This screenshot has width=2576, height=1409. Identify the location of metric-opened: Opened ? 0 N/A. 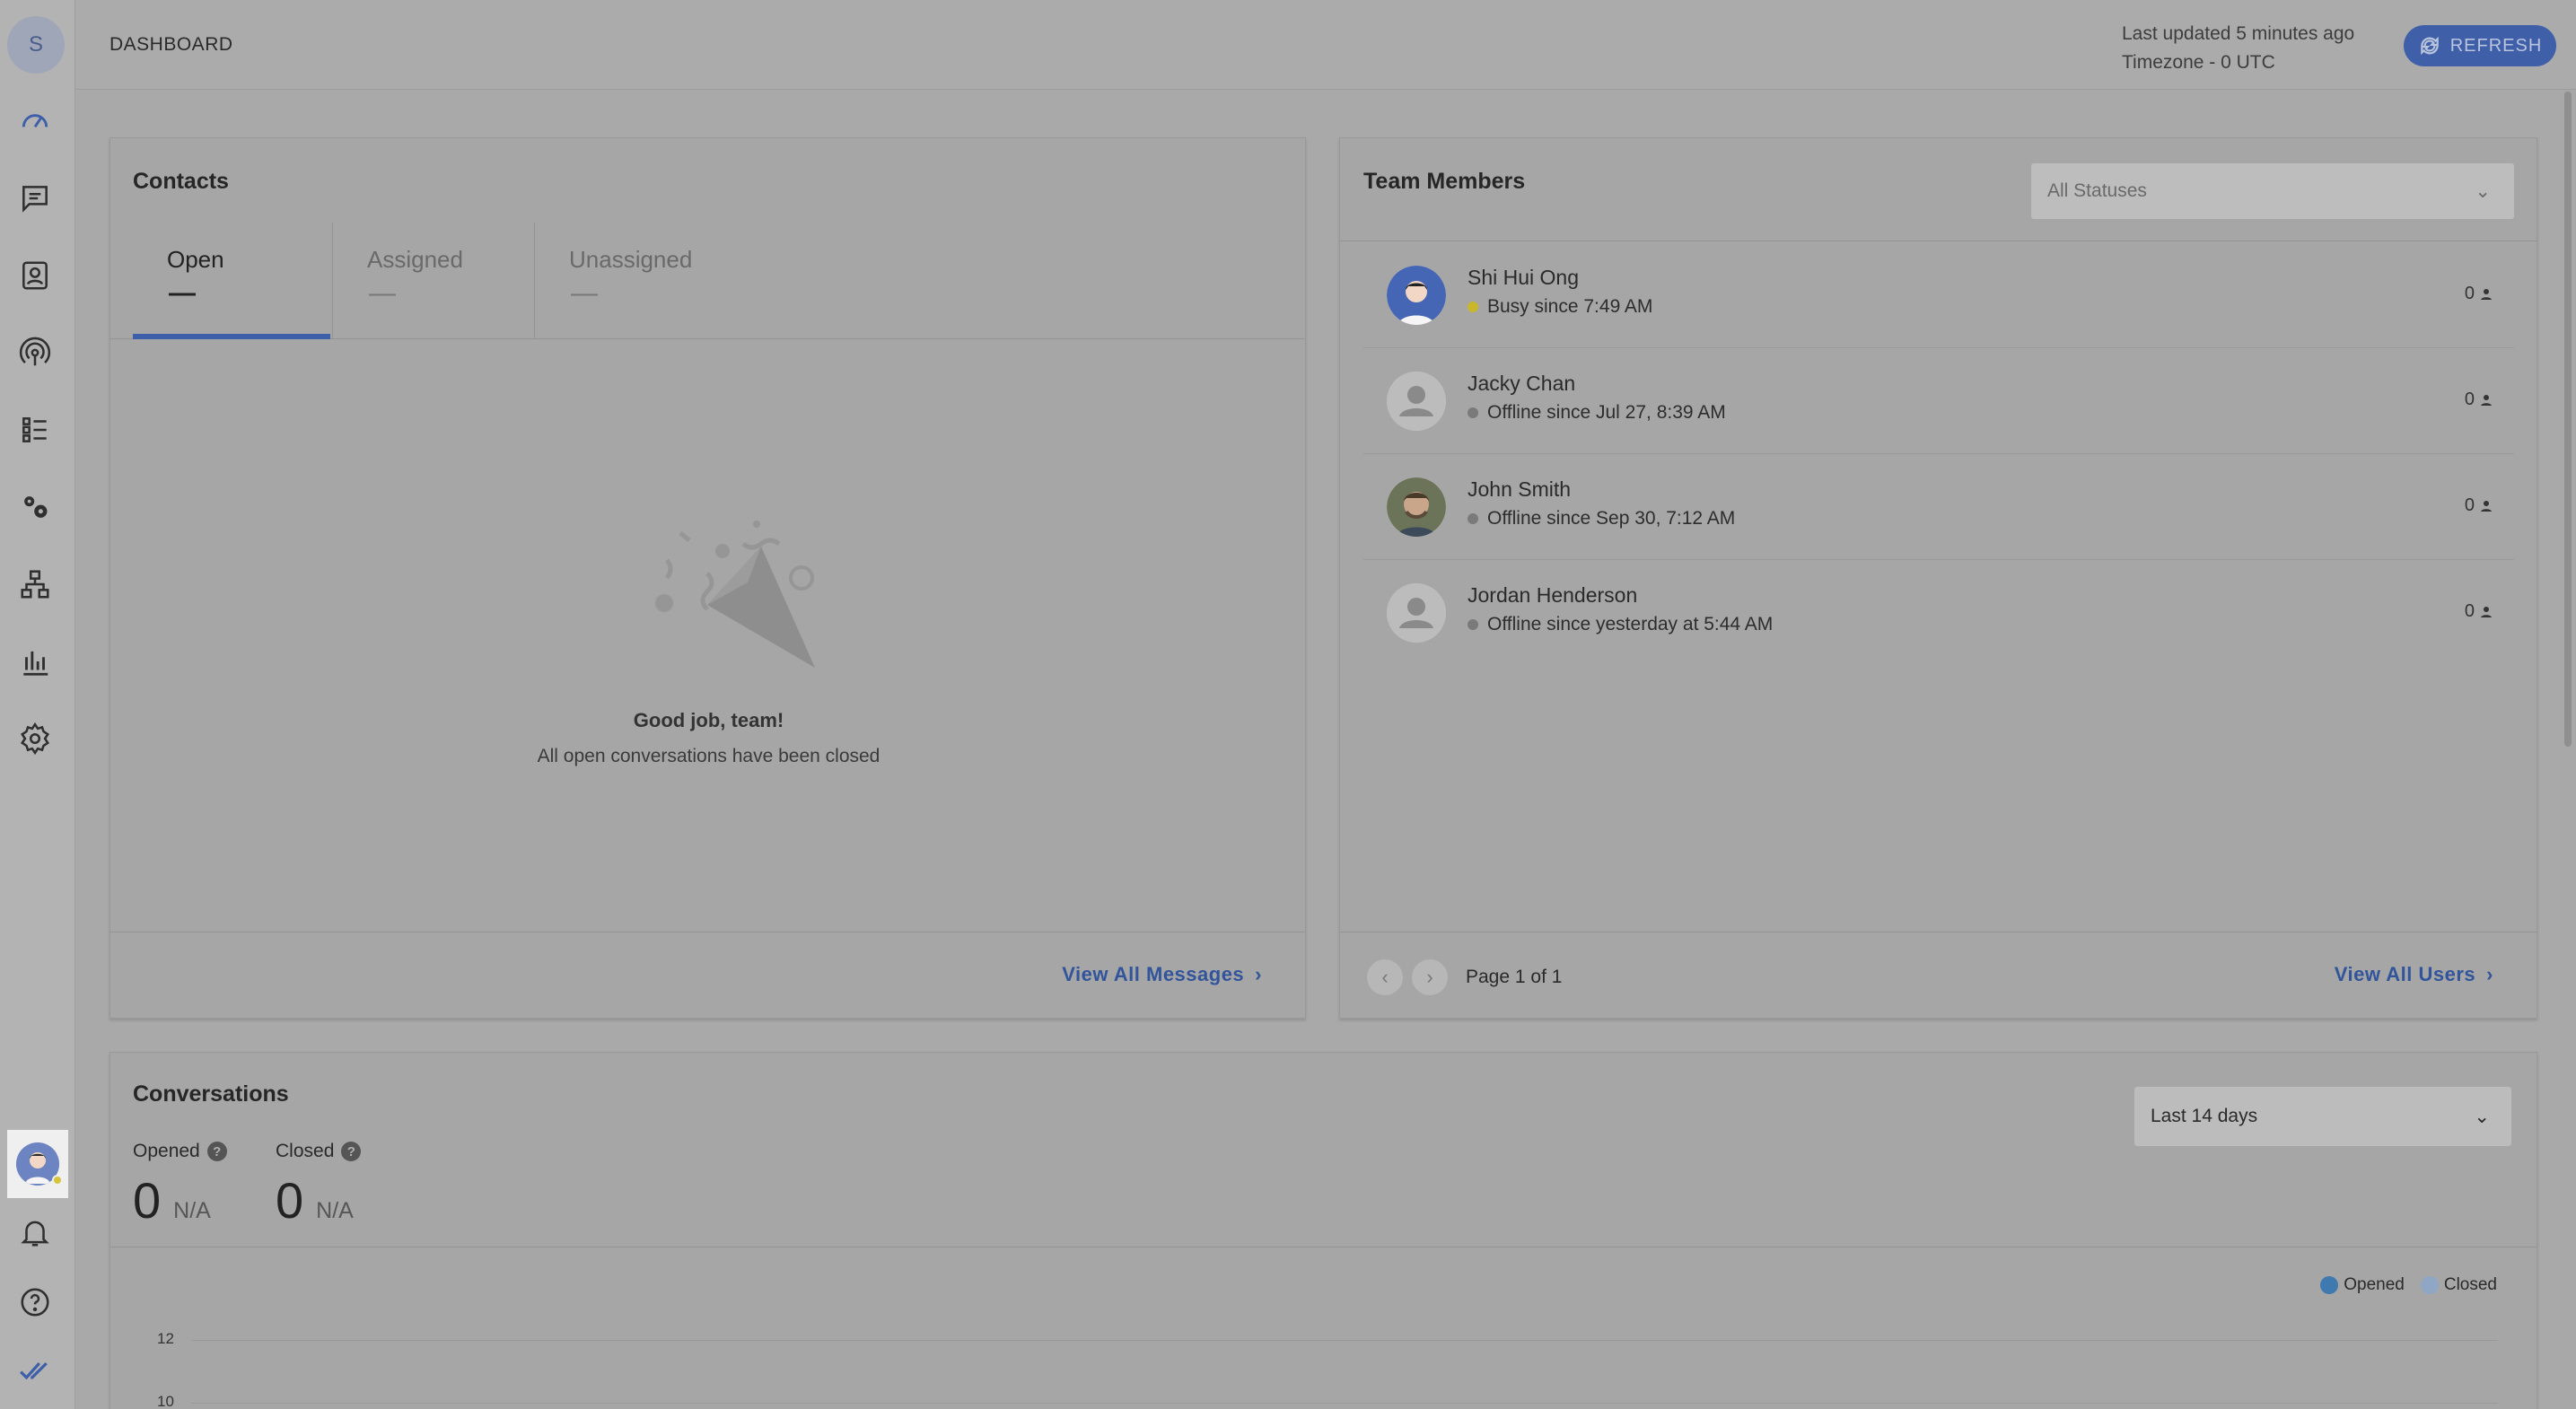
(180, 1185).